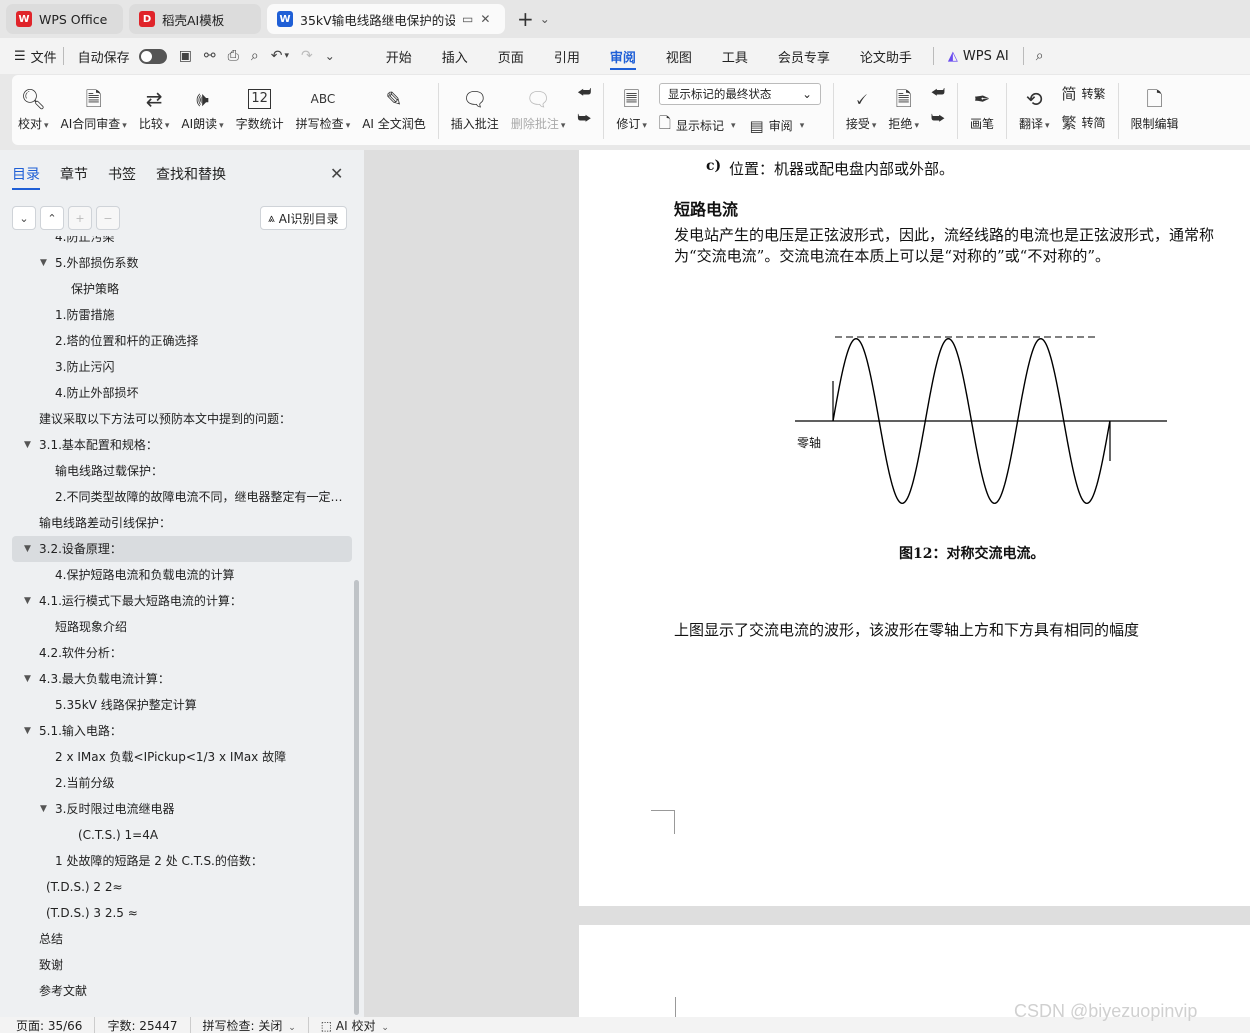 This screenshot has width=1250, height=1033. Describe the element at coordinates (1084, 122) in the screenshot. I see `to-simplified-button: 繁转简` at that location.